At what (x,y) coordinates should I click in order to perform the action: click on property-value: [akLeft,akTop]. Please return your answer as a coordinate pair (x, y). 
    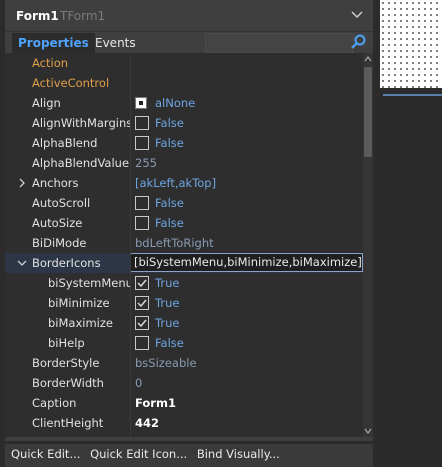
    Looking at the image, I should click on (176, 183).